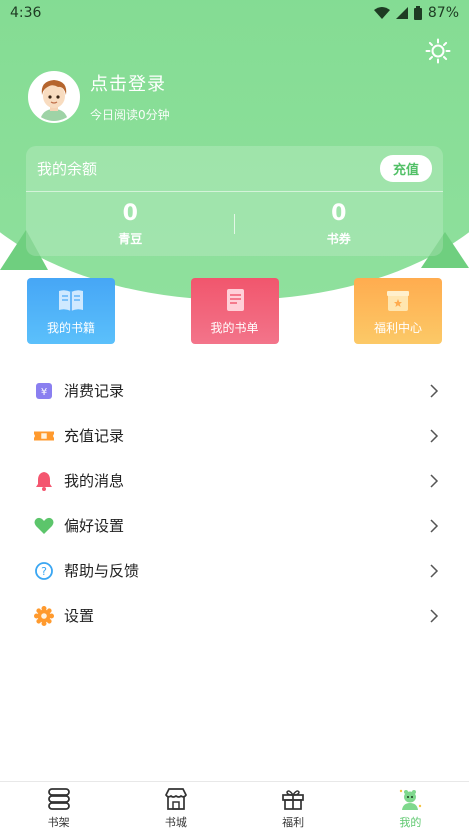 Image resolution: width=469 pixels, height=834 pixels. What do you see at coordinates (79, 616) in the screenshot?
I see `menu-label: 设置` at bounding box center [79, 616].